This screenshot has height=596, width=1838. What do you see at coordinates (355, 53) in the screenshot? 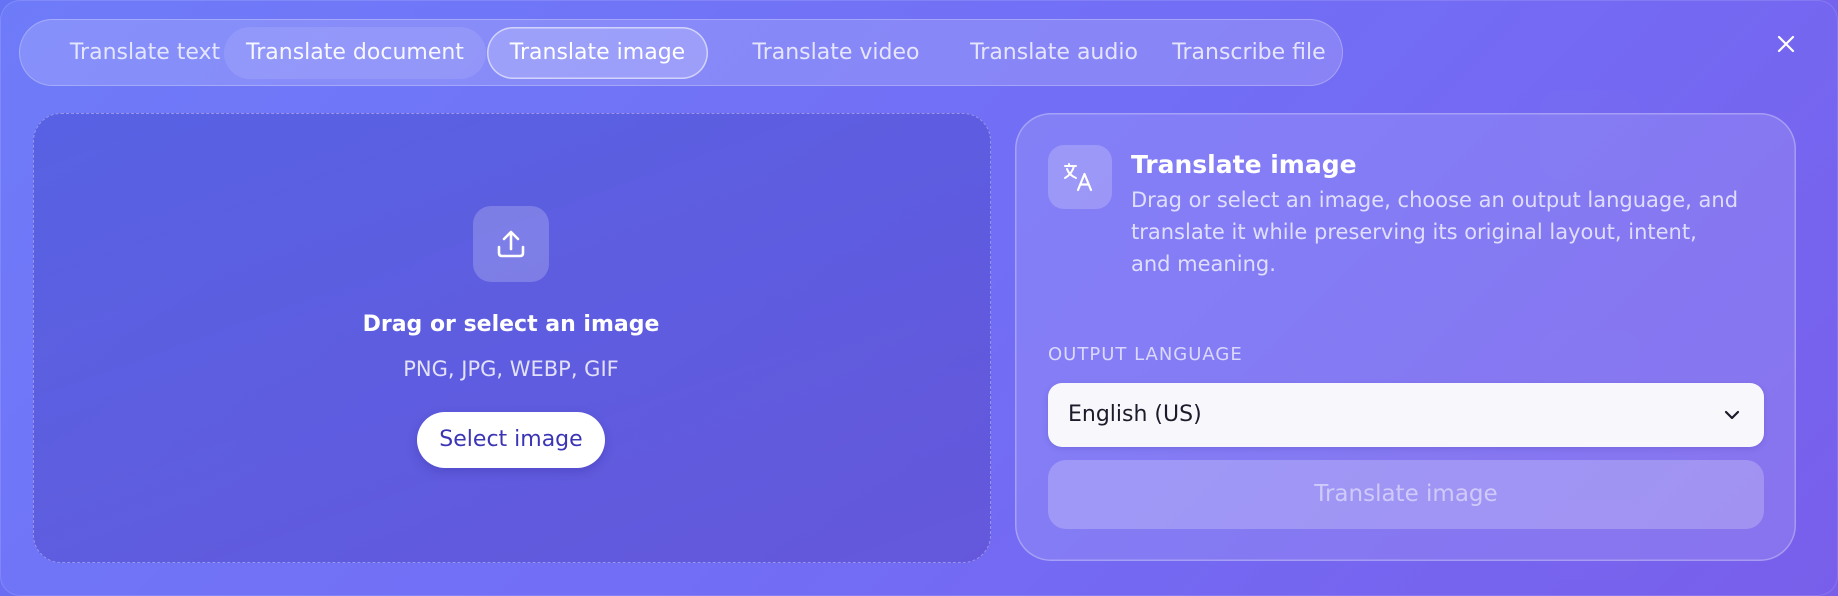
I see `tab-translate-document: Translate document` at bounding box center [355, 53].